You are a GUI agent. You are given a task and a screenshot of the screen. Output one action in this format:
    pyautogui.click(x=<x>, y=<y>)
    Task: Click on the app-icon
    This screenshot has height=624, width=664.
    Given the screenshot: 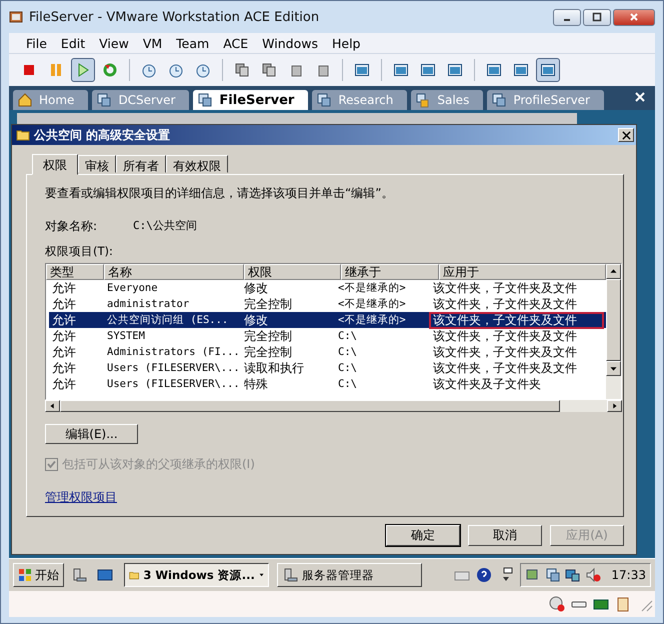 What is the action you would take?
    pyautogui.click(x=16, y=17)
    